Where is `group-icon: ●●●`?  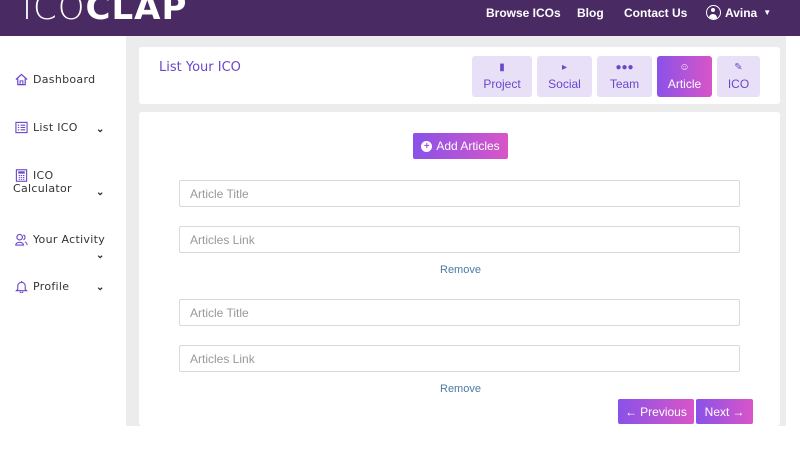 group-icon: ●●● is located at coordinates (624, 67).